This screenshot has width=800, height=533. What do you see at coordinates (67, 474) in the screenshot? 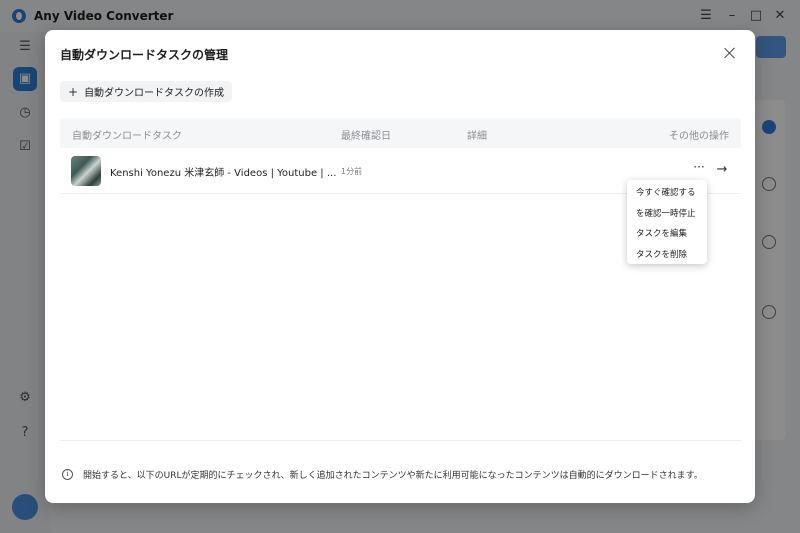
I see `info-icon: i` at bounding box center [67, 474].